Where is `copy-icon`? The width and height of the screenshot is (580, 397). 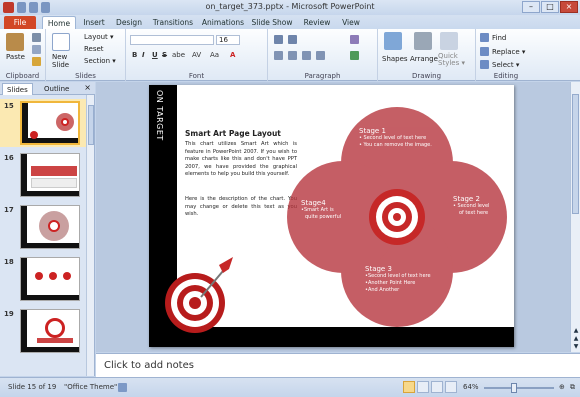
copy-icon is located at coordinates (36, 49).